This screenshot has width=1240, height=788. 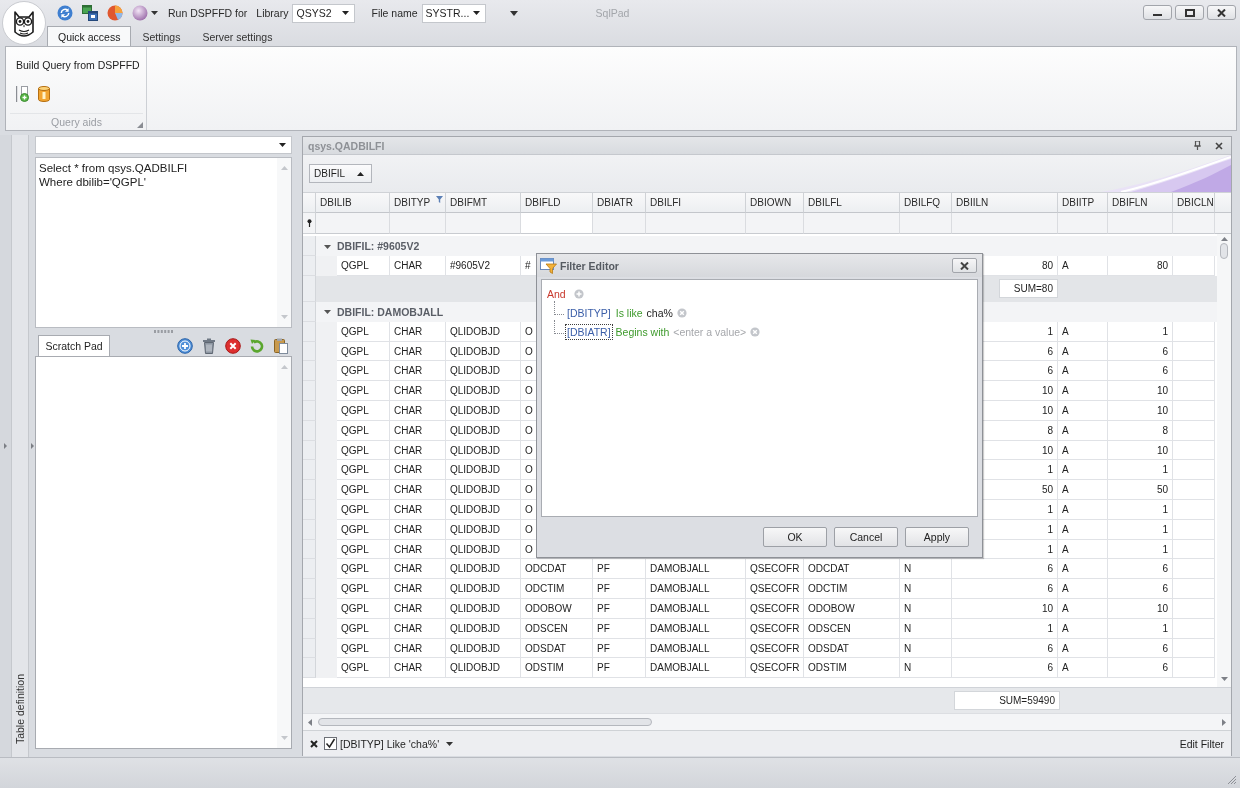 What do you see at coordinates (140, 125) in the screenshot?
I see `launcher-icon` at bounding box center [140, 125].